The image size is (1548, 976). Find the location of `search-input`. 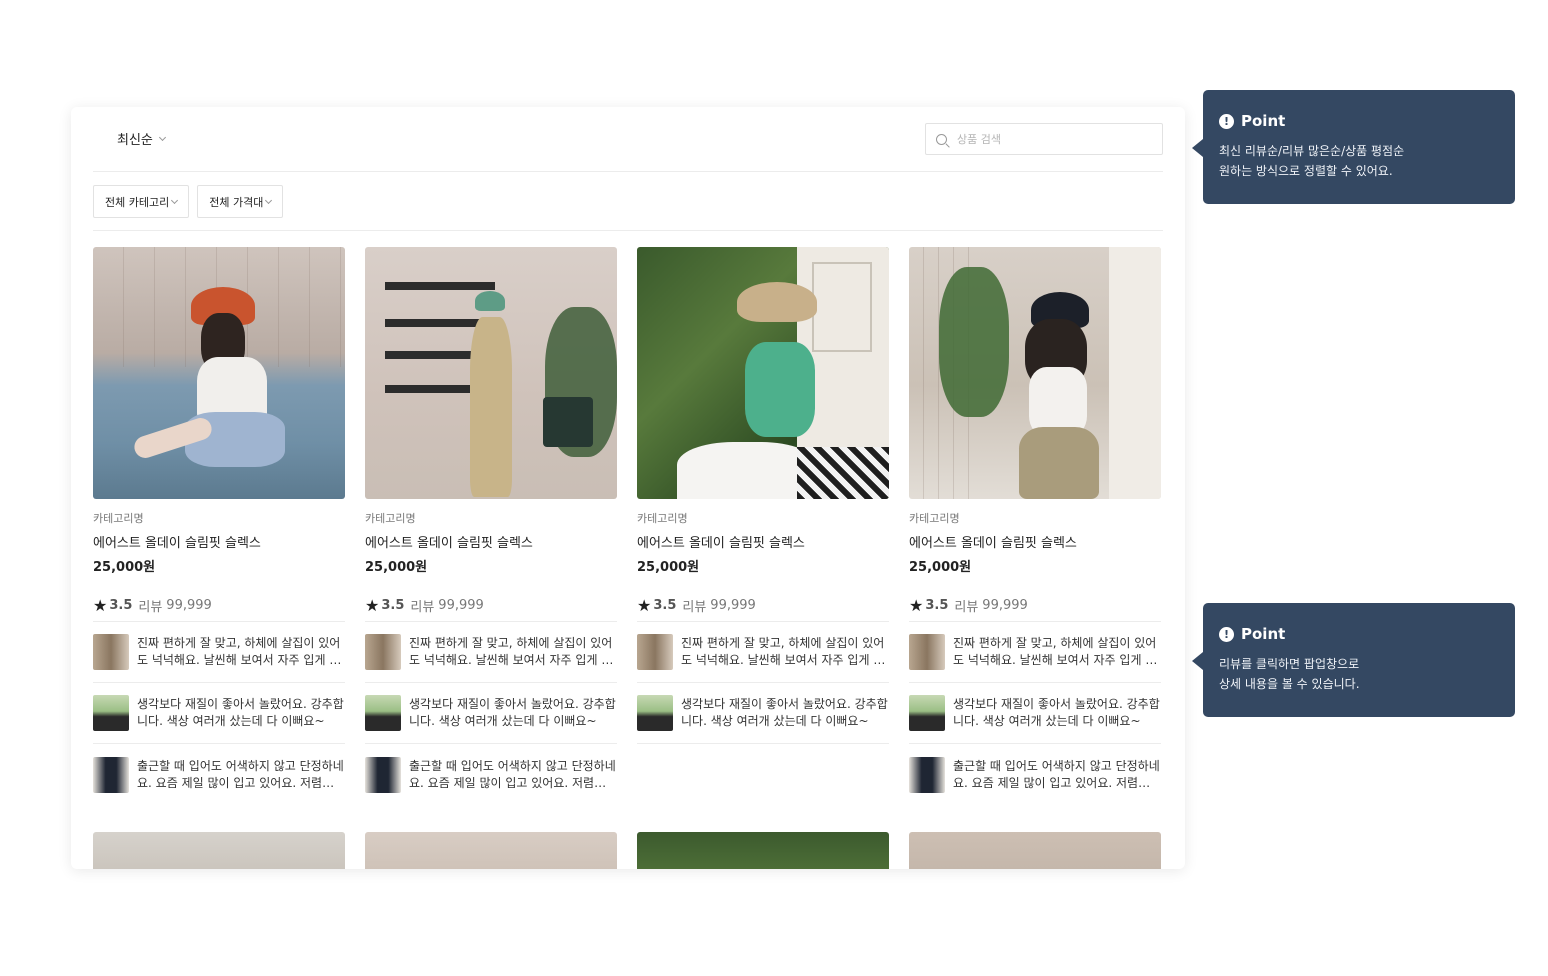

search-input is located at coordinates (1052, 139).